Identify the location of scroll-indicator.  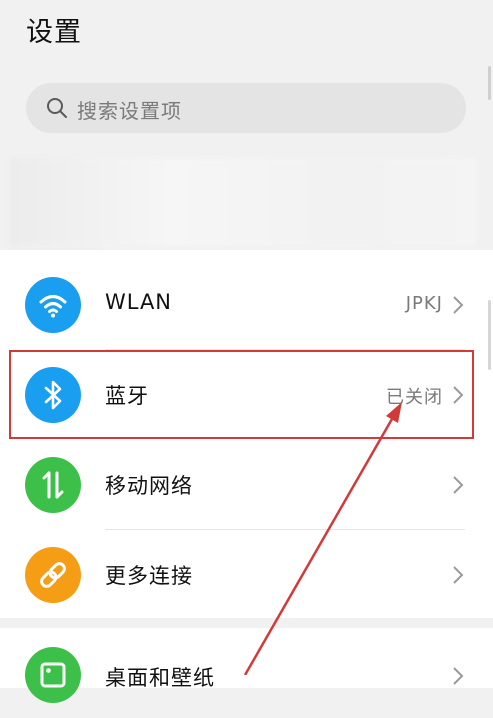
(489, 335).